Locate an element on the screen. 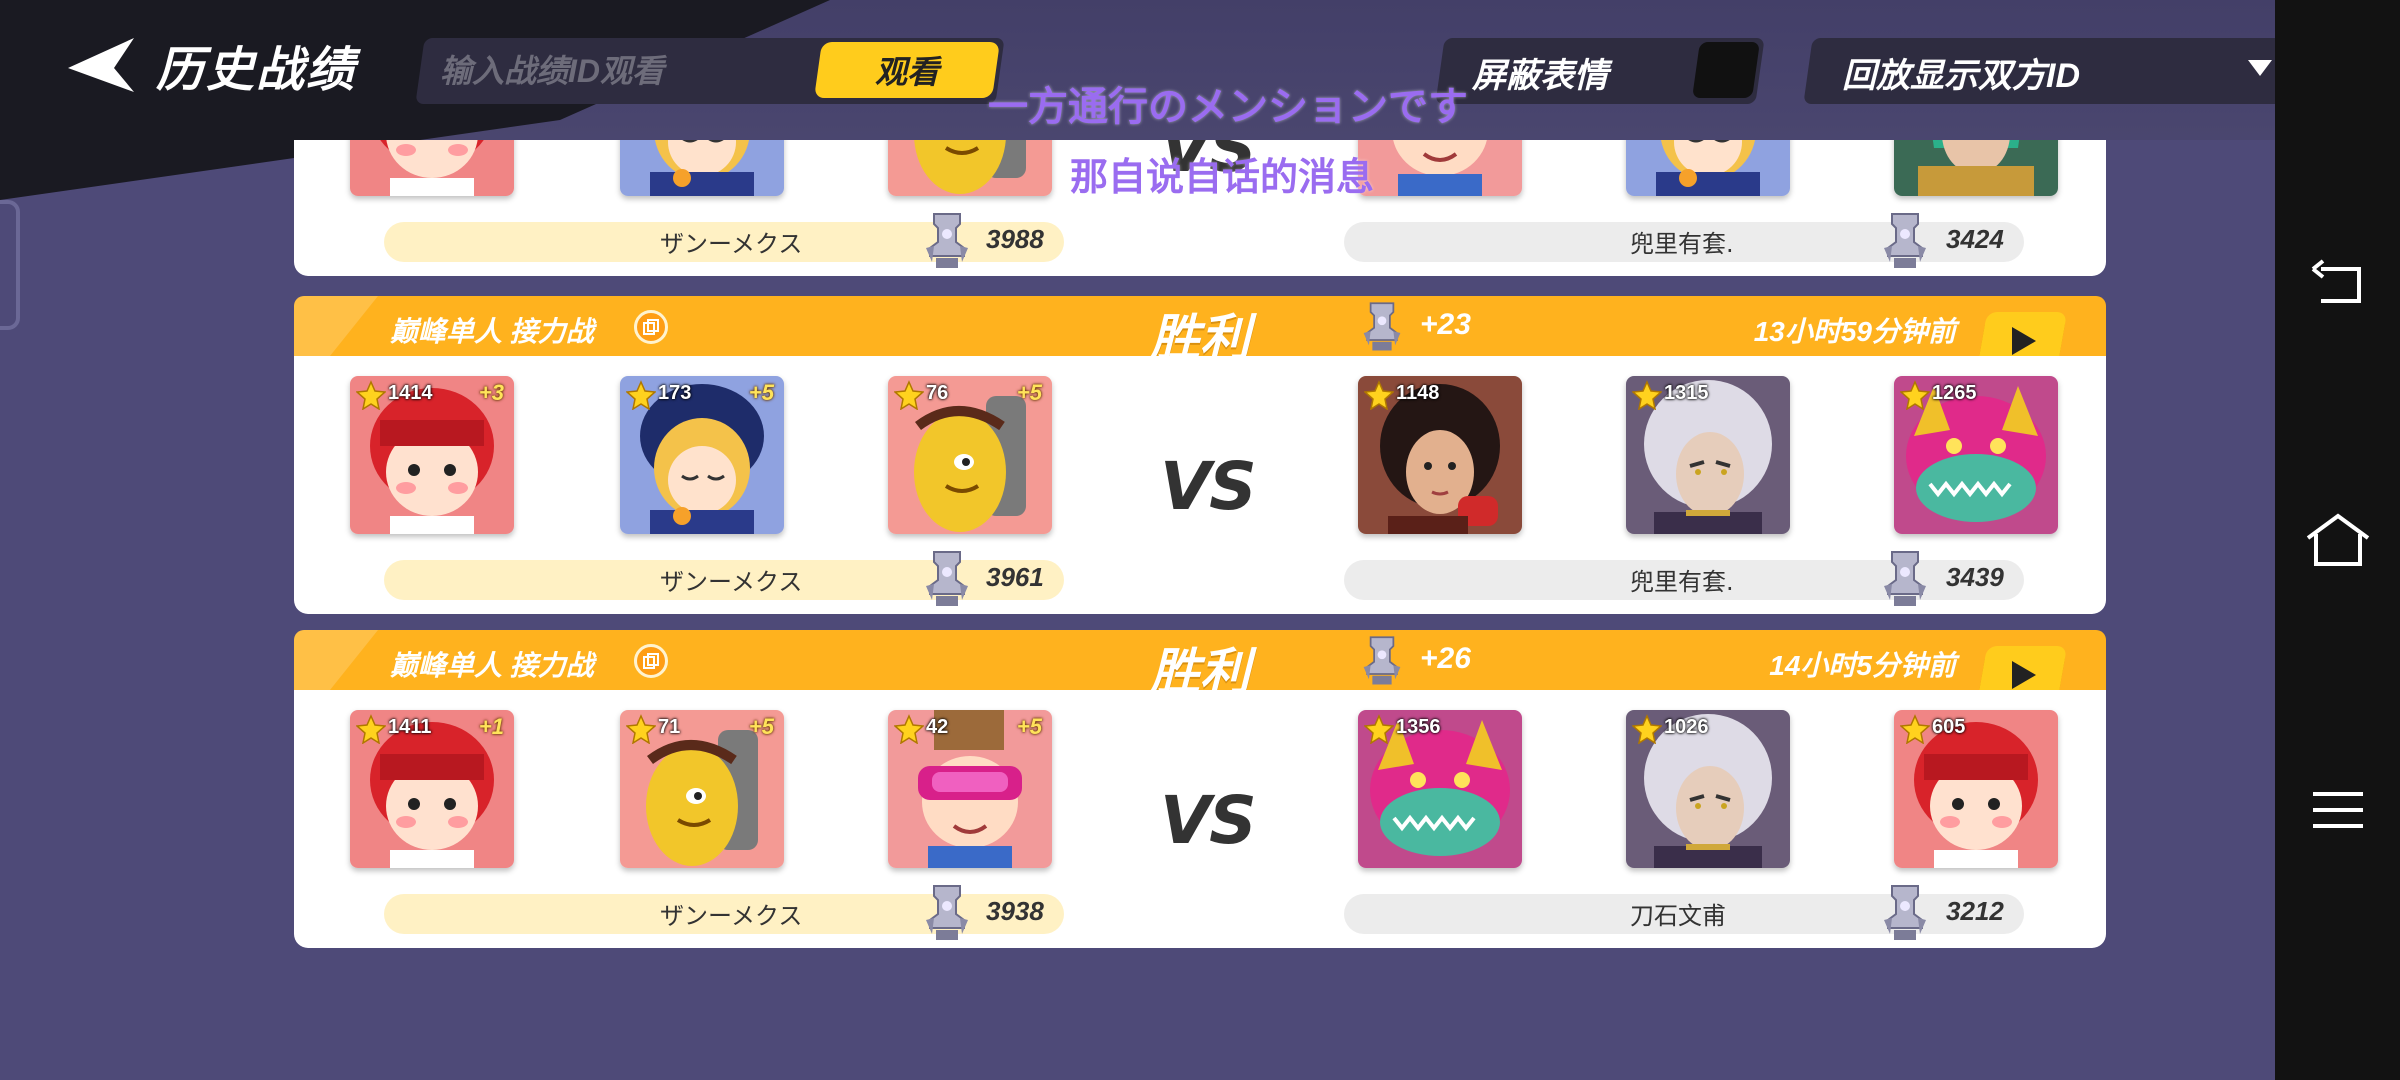 This screenshot has height=1080, width=2400. hide-emotes-toggle is located at coordinates (1726, 70).